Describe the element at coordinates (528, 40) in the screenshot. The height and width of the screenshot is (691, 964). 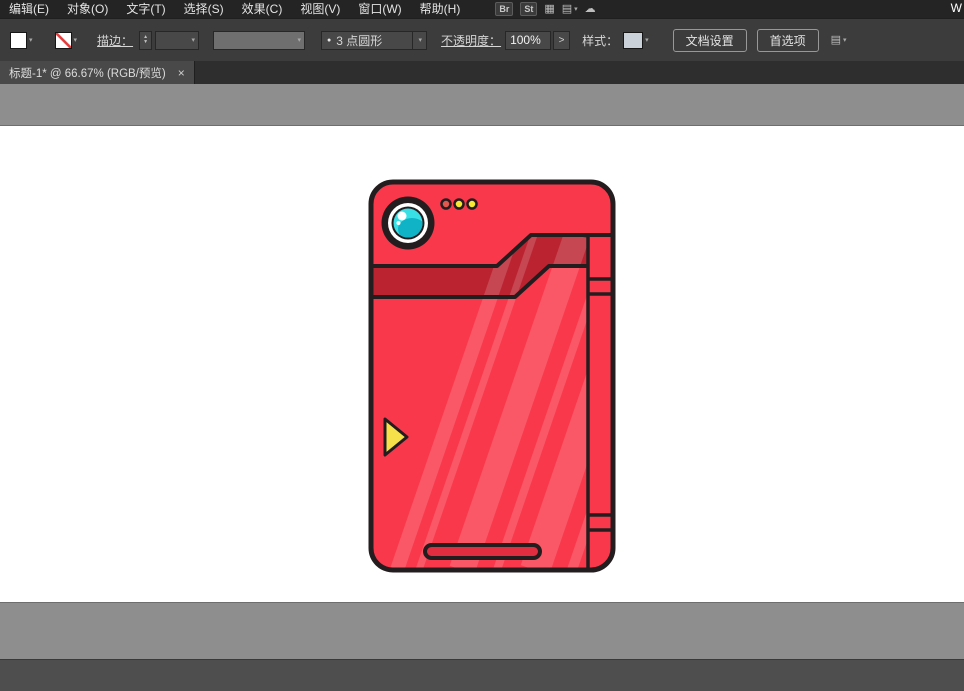
I see `opacity-input: 100%` at that location.